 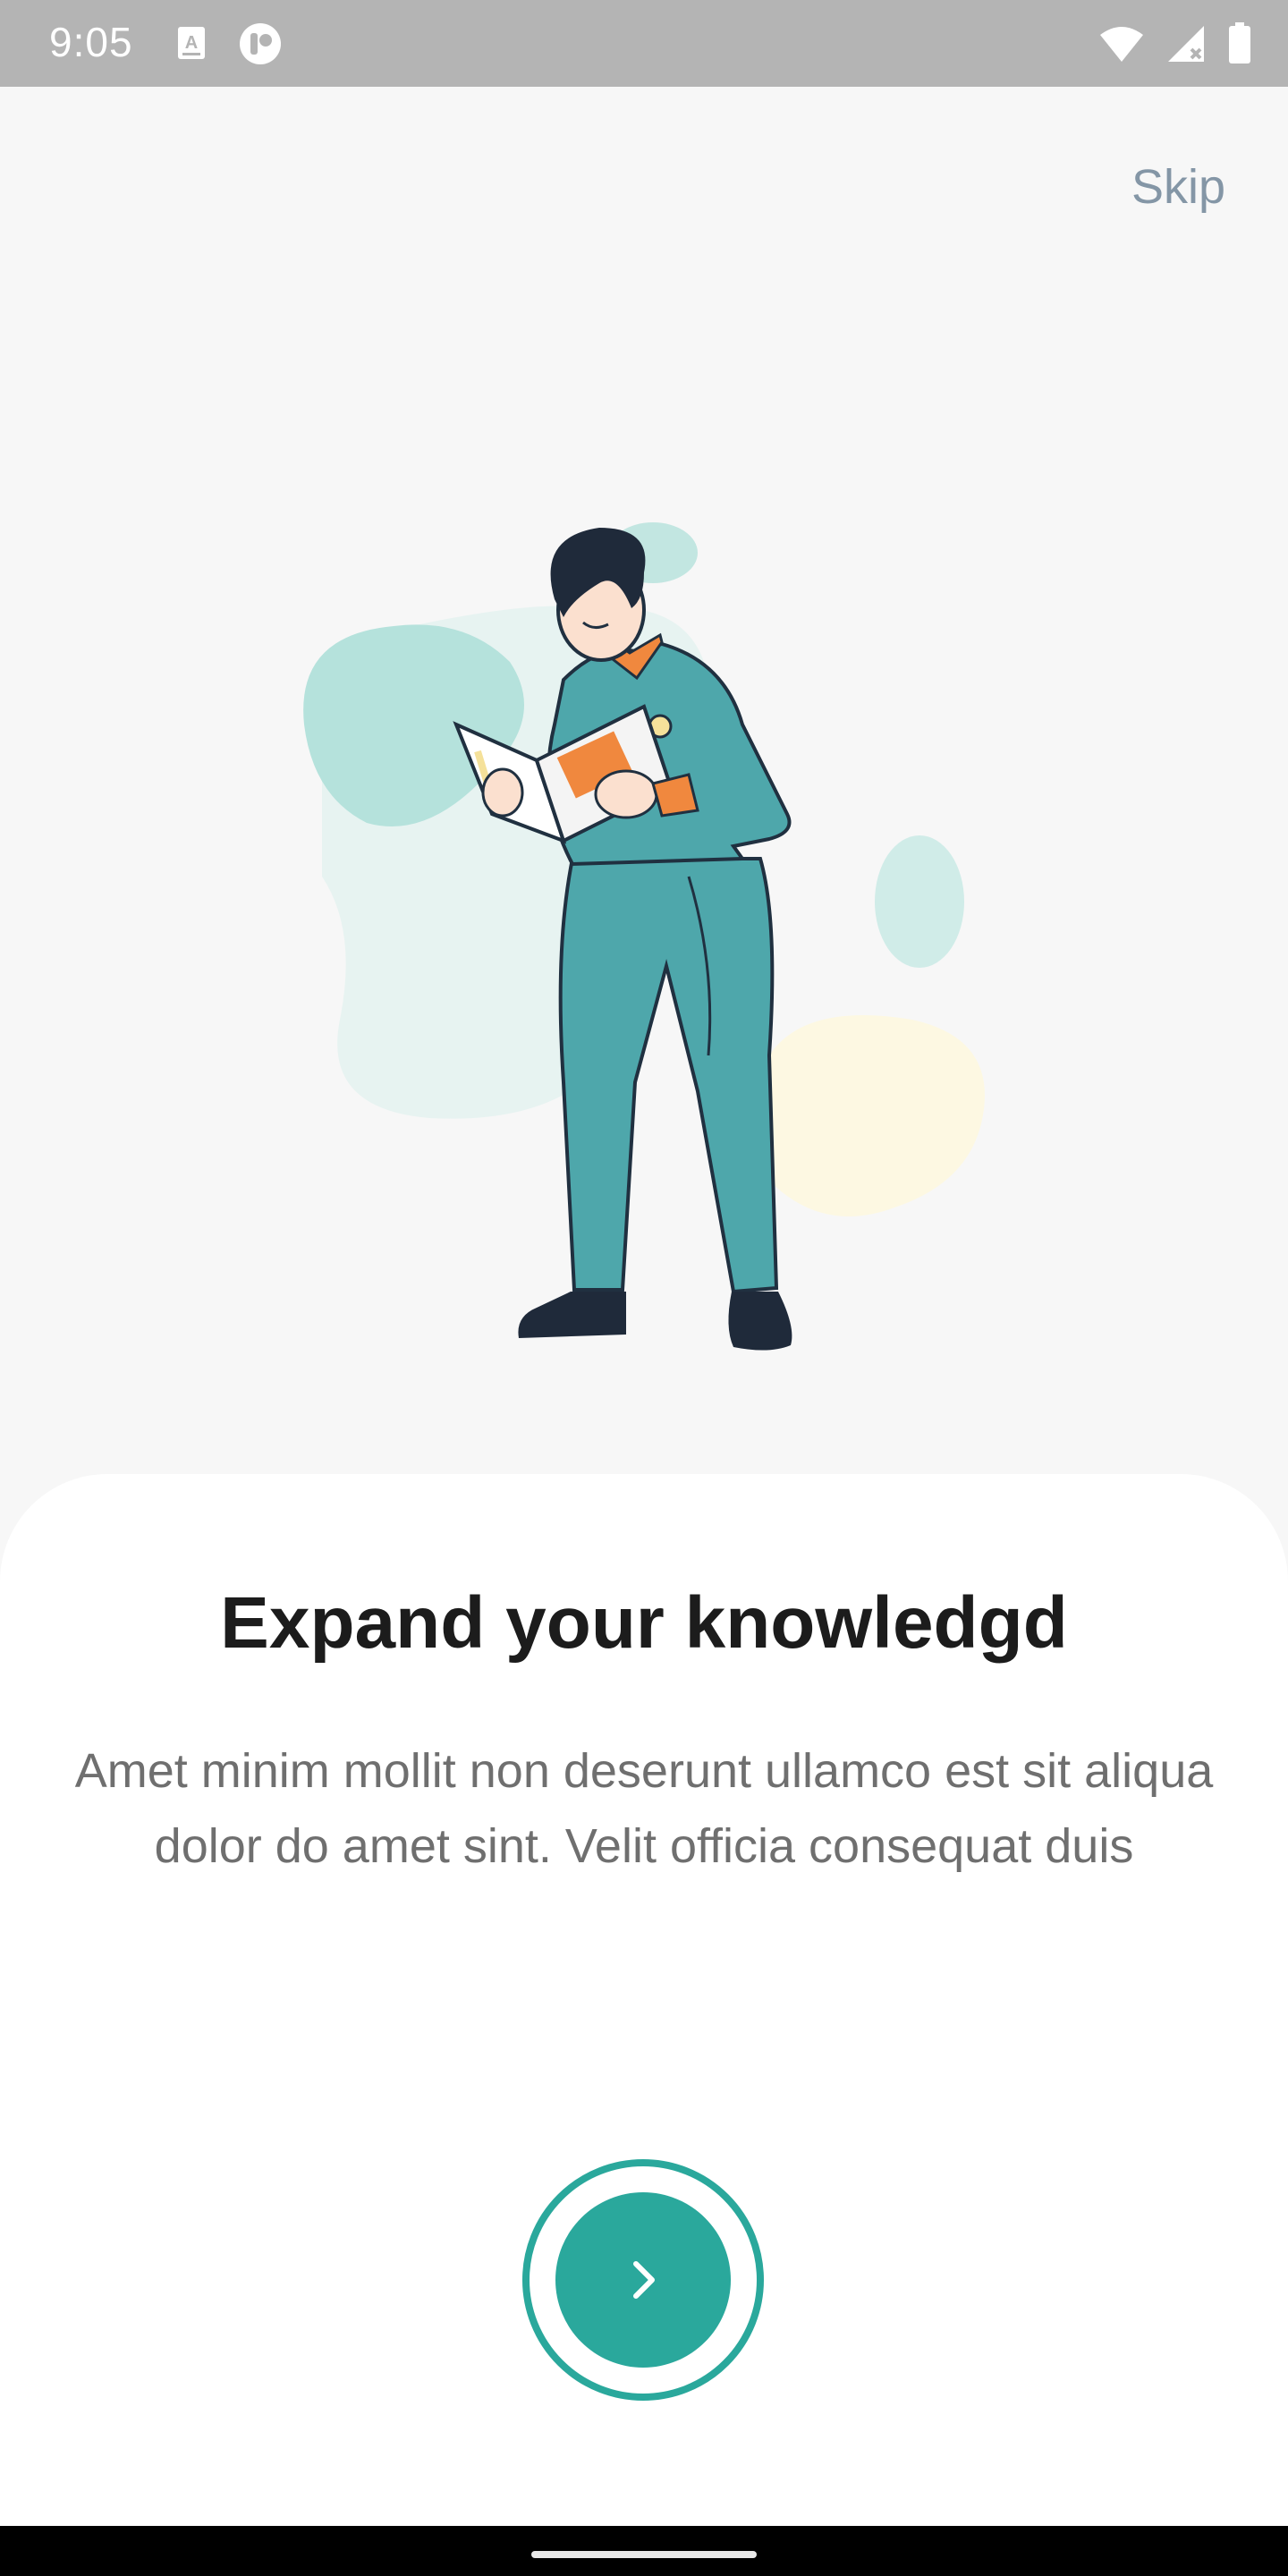 What do you see at coordinates (644, 1623) in the screenshot?
I see `onboarding-title: Expand your knowledgd` at bounding box center [644, 1623].